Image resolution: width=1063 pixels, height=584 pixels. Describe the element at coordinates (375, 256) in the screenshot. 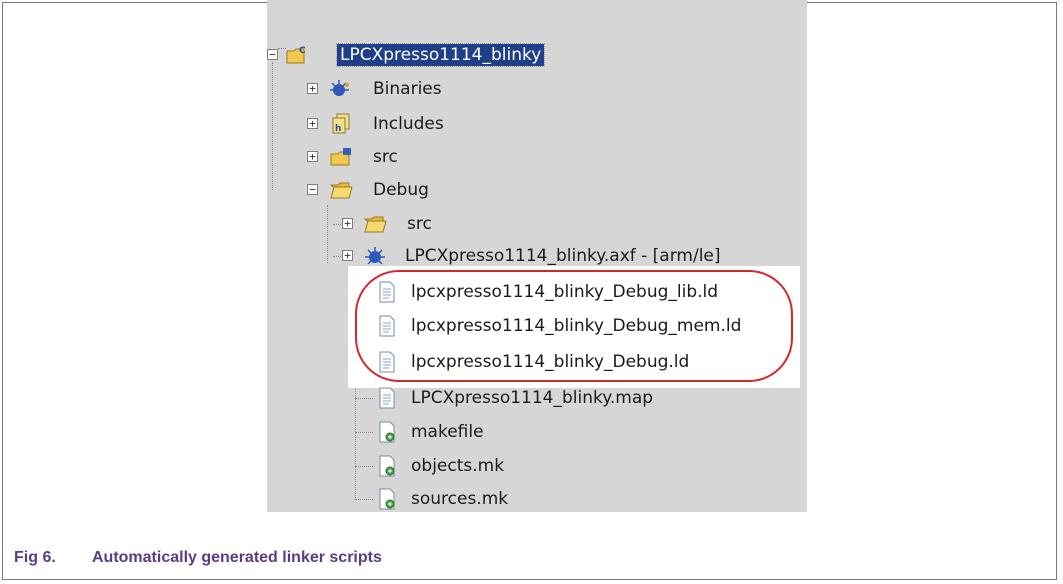

I see `axf-executable-icon` at that location.